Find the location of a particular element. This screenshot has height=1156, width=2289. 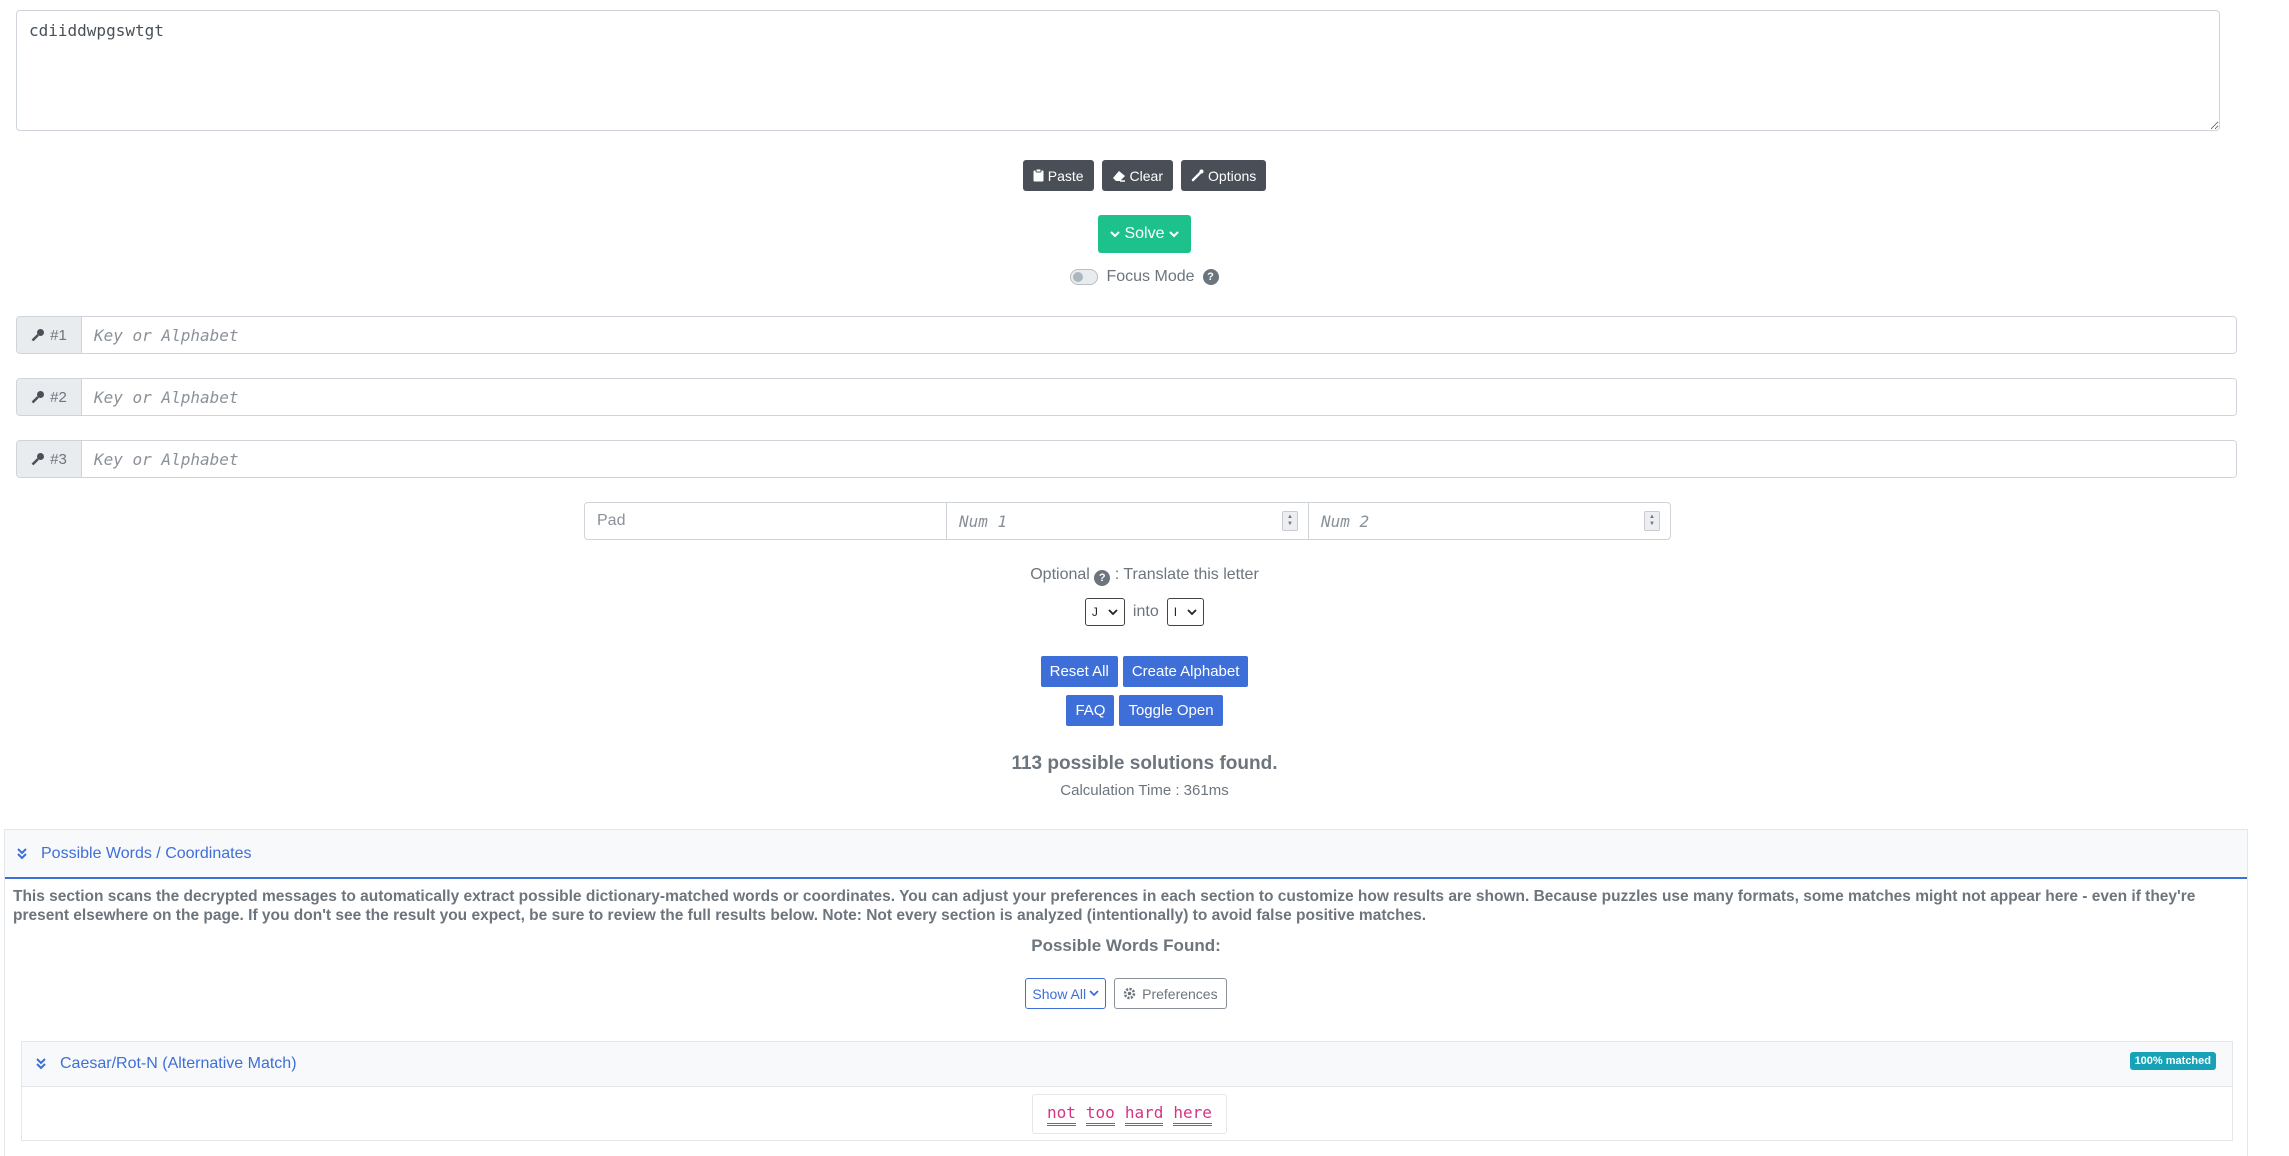

clear-label: Clear is located at coordinates (1146, 175).